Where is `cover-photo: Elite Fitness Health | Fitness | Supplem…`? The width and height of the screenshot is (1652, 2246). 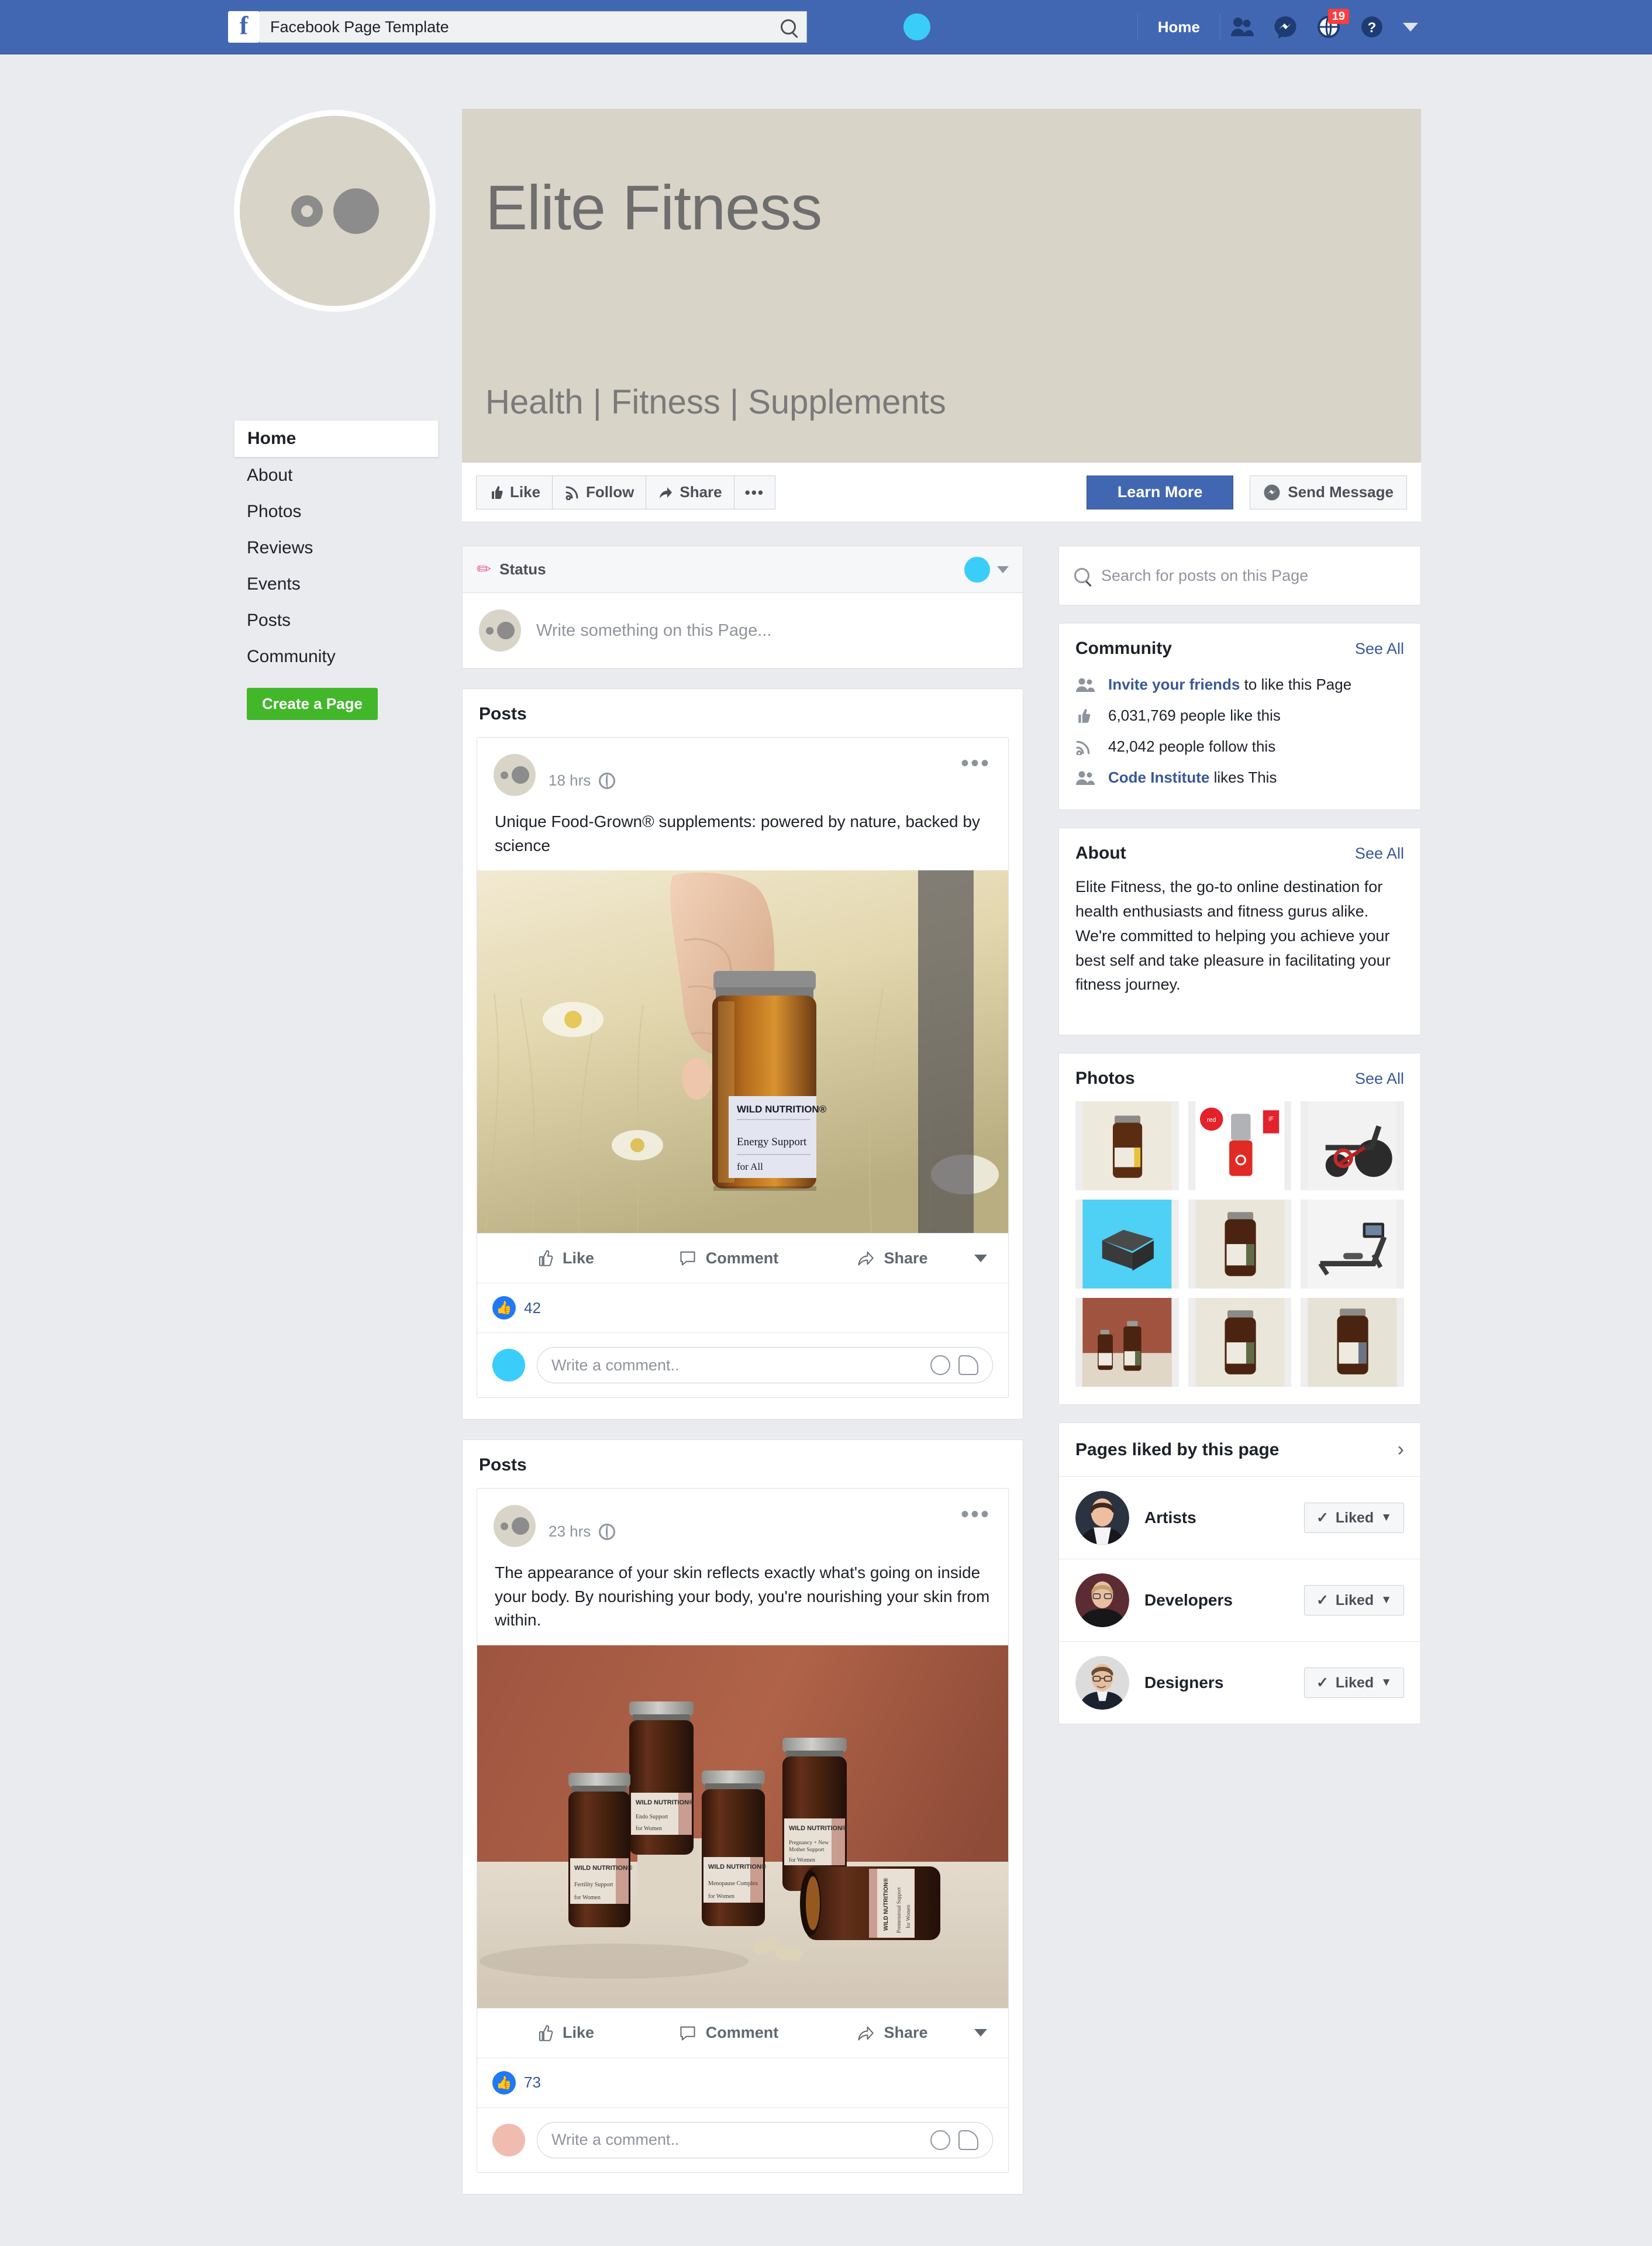
cover-photo: Elite Fitness Health | Fitness | Supplem… is located at coordinates (941, 286).